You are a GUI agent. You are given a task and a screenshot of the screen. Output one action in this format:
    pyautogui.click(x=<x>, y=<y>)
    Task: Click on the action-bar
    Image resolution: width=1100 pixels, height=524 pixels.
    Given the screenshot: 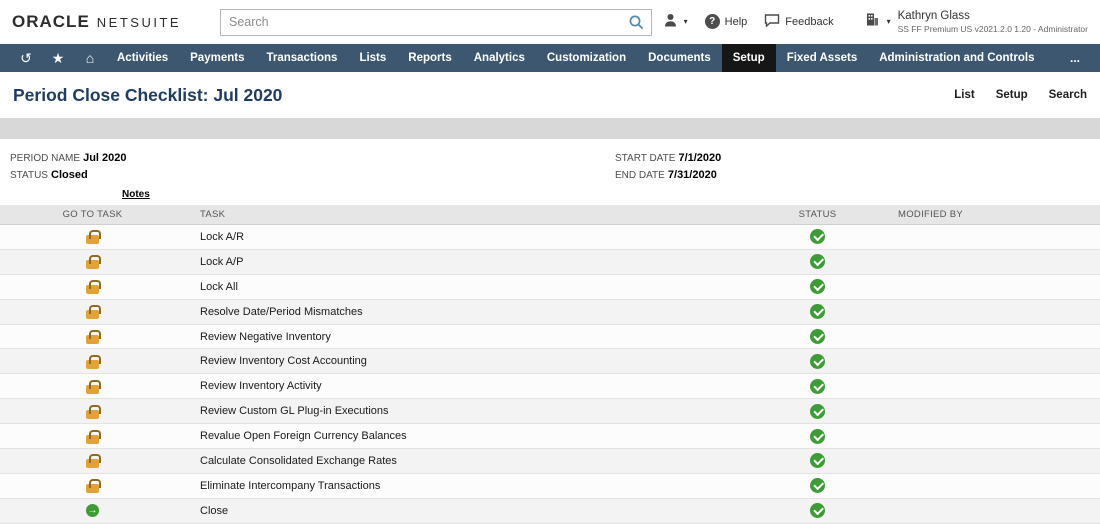 What is the action you would take?
    pyautogui.click(x=550, y=128)
    